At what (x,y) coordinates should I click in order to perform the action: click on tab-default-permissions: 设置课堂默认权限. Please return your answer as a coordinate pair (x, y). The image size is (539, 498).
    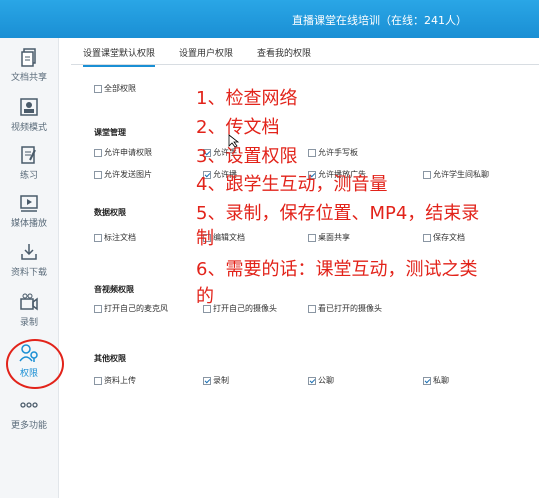
    Looking at the image, I should click on (119, 56).